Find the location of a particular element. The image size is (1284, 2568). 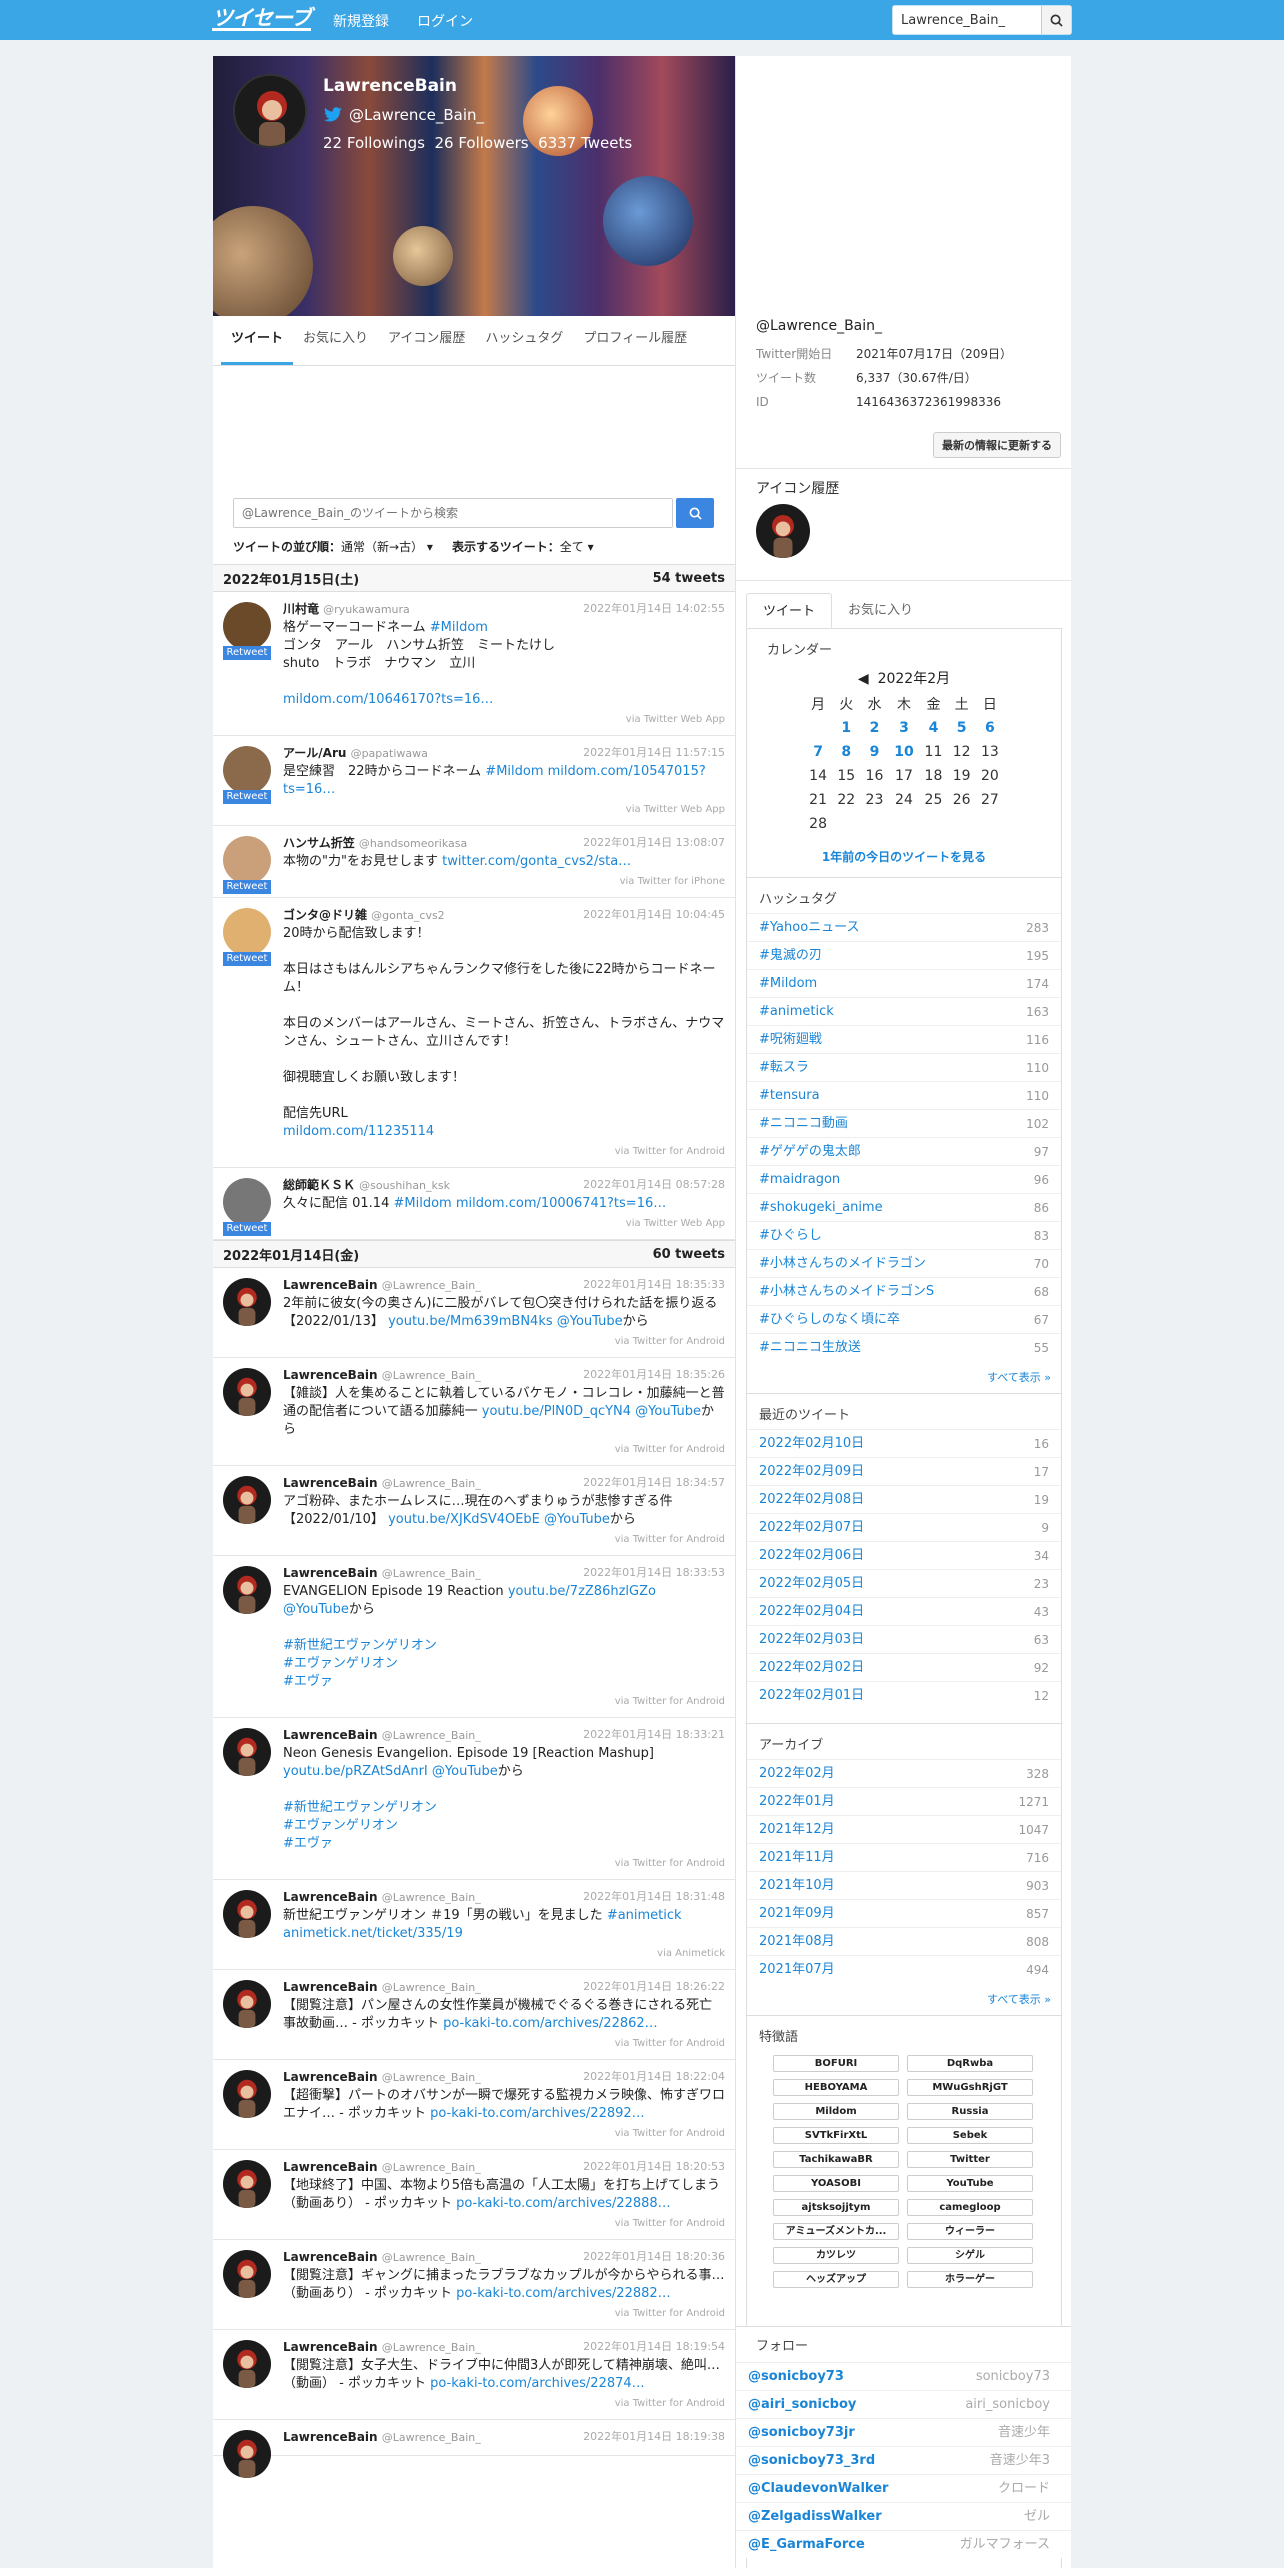

follow-row: @E_GarmaForce ガルマフォース is located at coordinates (903, 2544).